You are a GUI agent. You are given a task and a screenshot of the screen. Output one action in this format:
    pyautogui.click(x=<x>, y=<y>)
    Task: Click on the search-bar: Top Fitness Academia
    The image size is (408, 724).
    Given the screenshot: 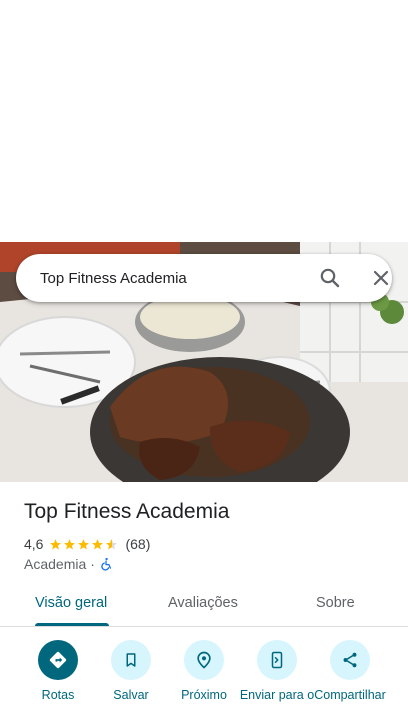 What is the action you would take?
    pyautogui.click(x=204, y=278)
    